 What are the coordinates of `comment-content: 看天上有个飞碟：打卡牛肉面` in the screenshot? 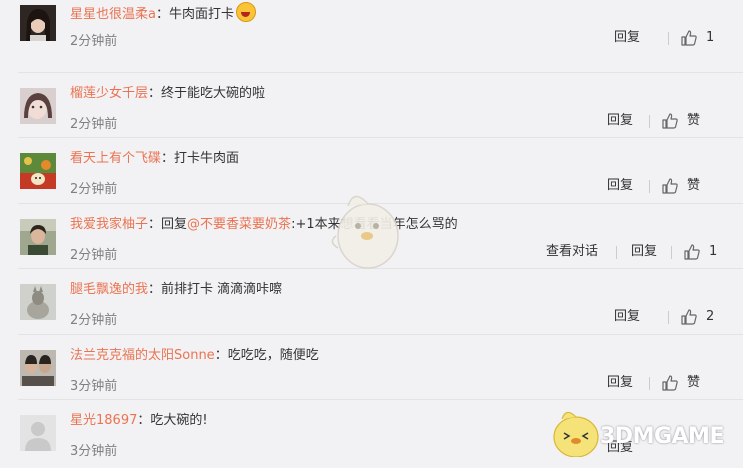 It's located at (154, 159).